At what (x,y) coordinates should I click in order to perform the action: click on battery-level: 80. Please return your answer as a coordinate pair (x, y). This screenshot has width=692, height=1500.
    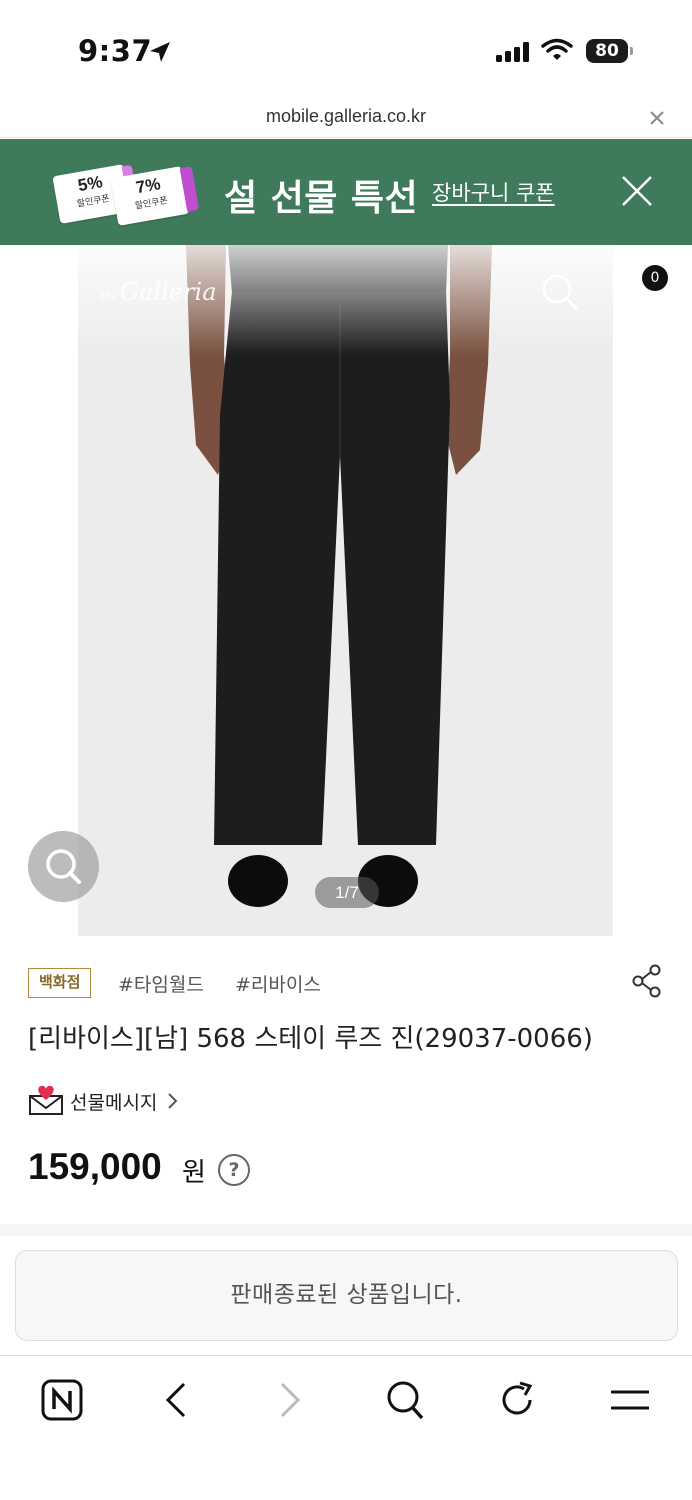
    Looking at the image, I should click on (607, 51).